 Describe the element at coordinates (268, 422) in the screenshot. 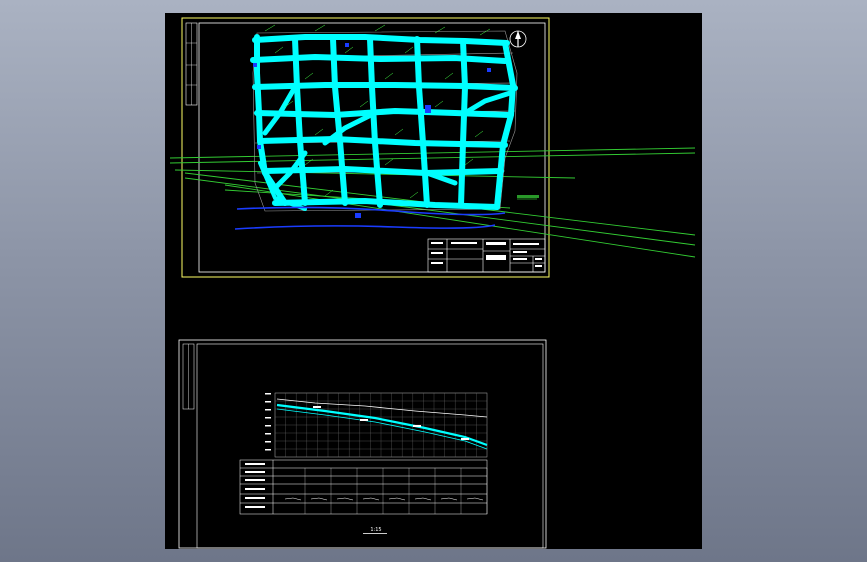

I see `profile-axis-ticks` at that location.